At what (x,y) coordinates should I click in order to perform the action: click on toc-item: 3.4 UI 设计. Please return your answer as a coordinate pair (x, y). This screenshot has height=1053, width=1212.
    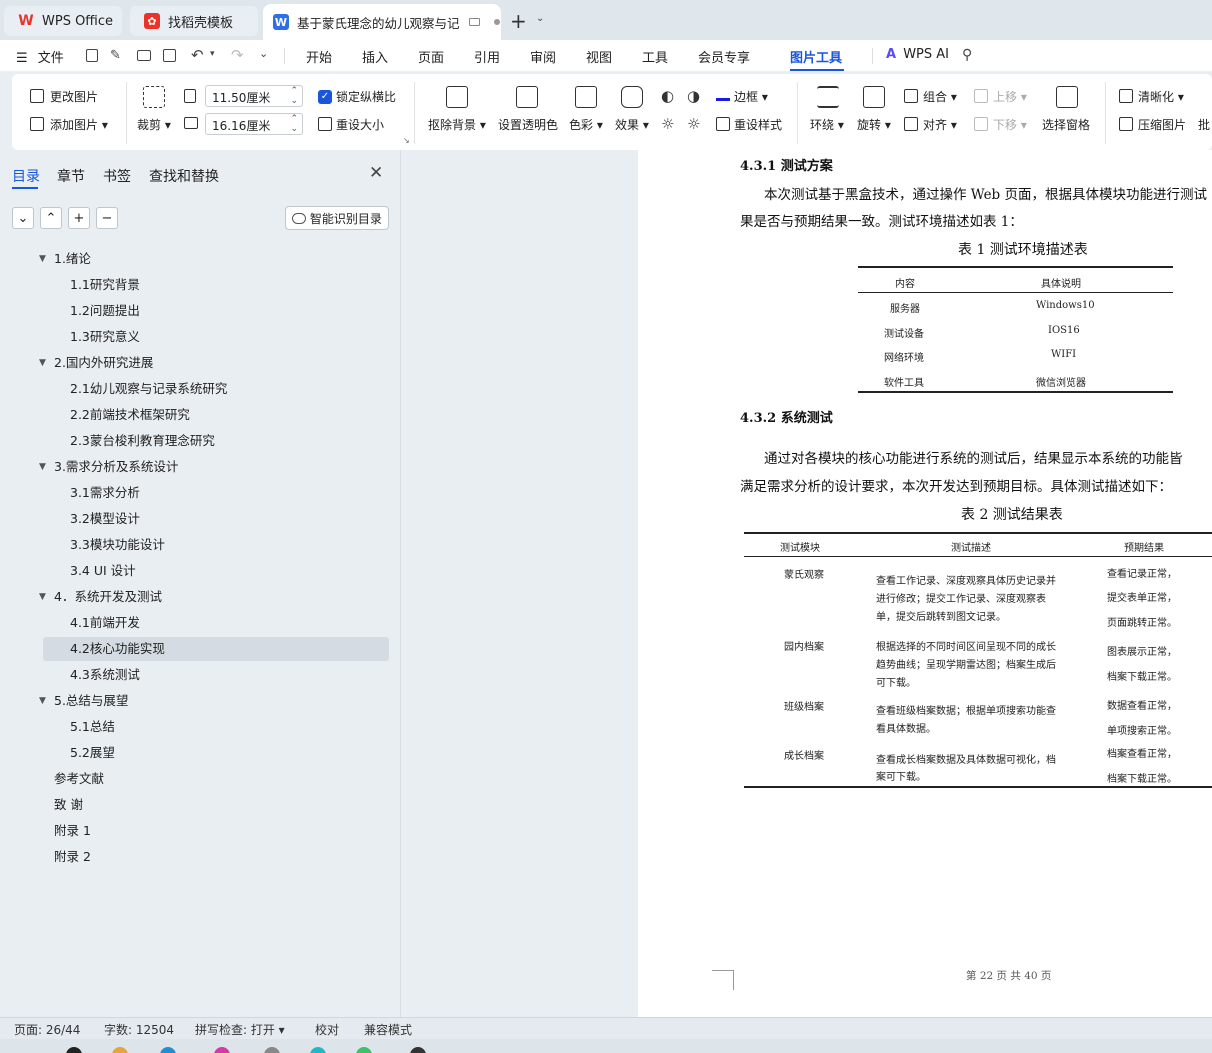
    Looking at the image, I should click on (103, 571).